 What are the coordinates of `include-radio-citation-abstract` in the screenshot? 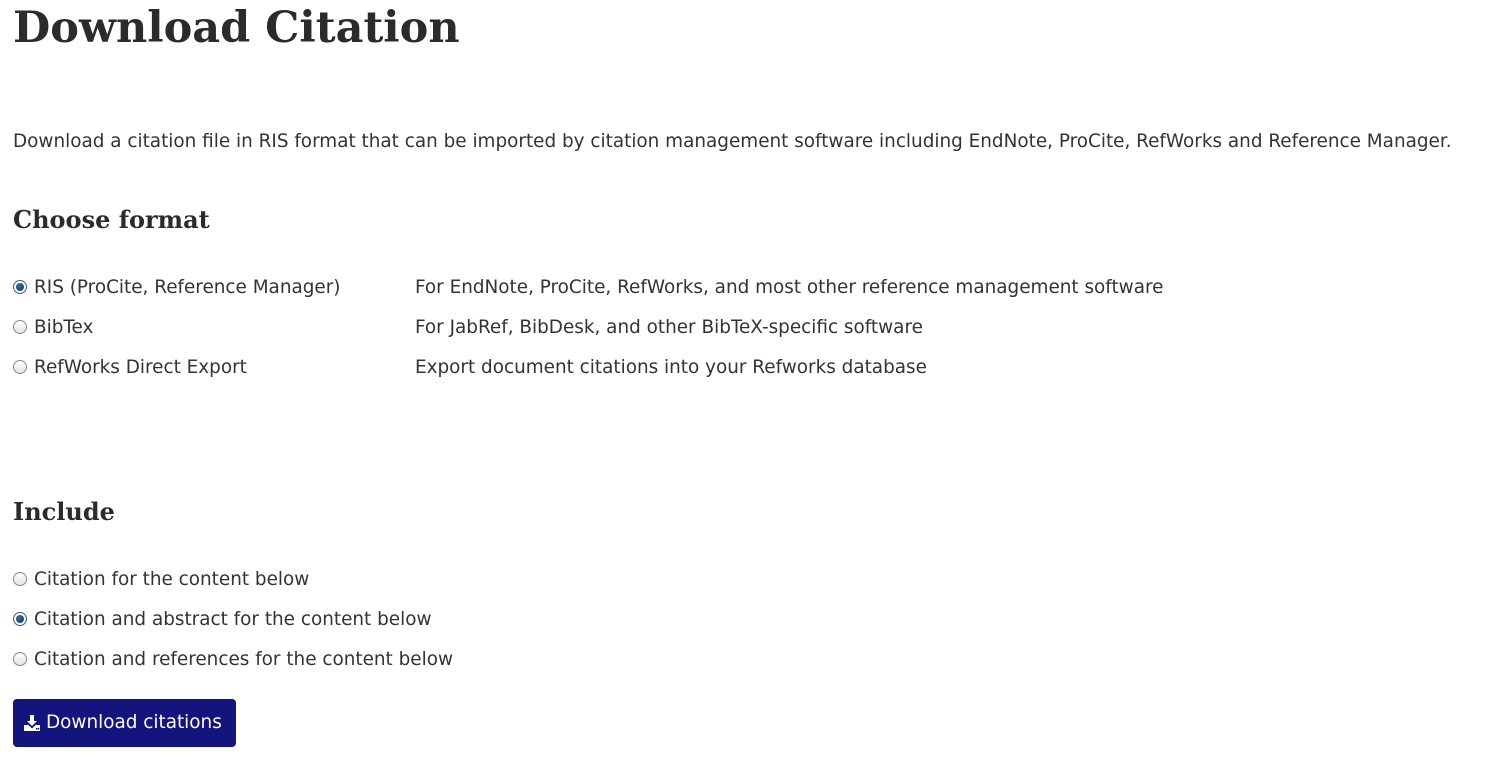 It's located at (20, 619).